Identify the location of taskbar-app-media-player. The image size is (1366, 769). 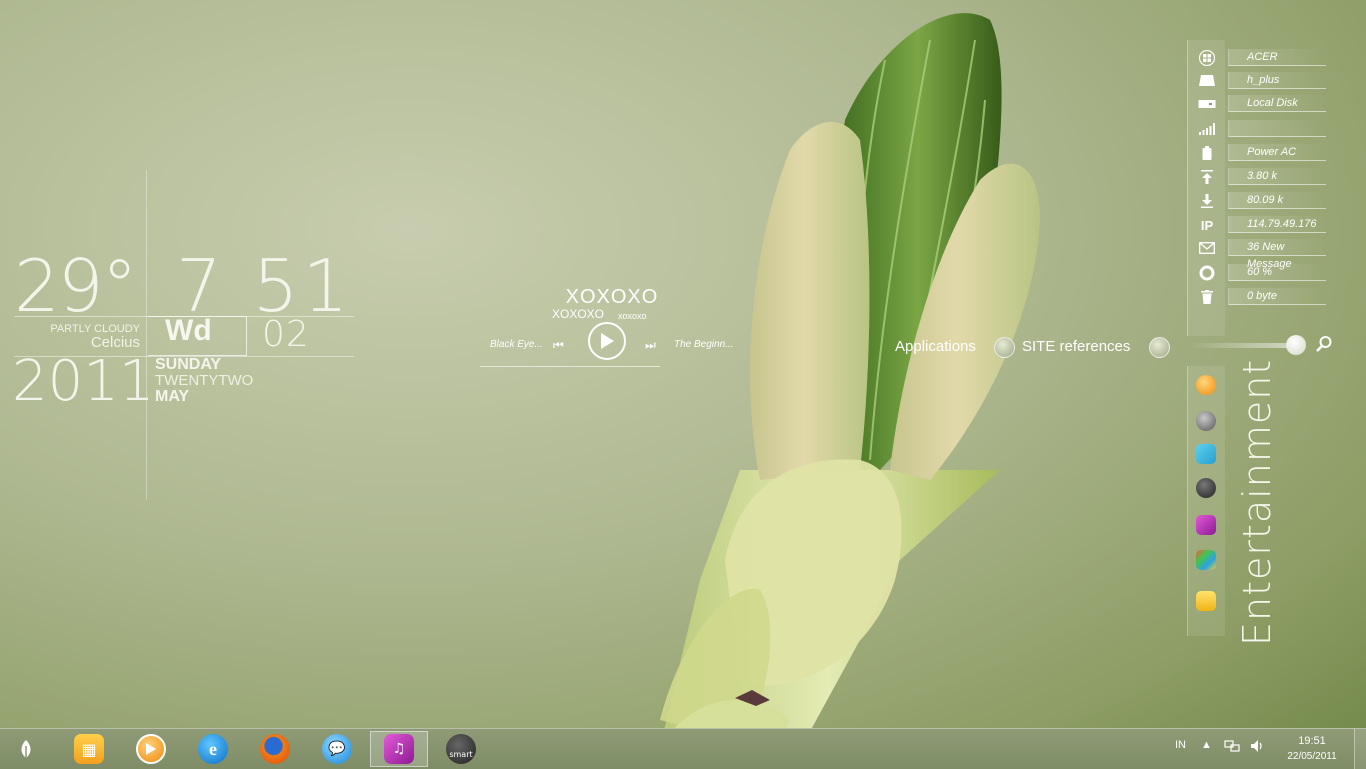
(151, 749).